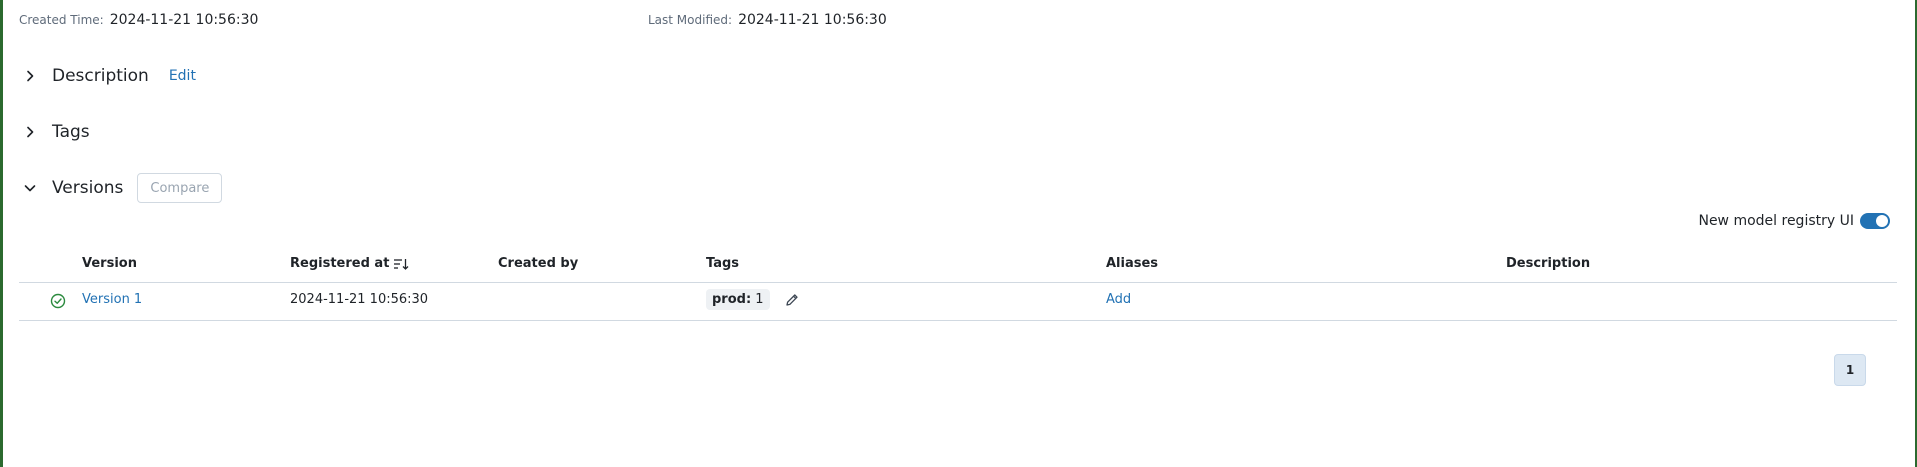  I want to click on column-header-created-by: Created by, so click(538, 263).